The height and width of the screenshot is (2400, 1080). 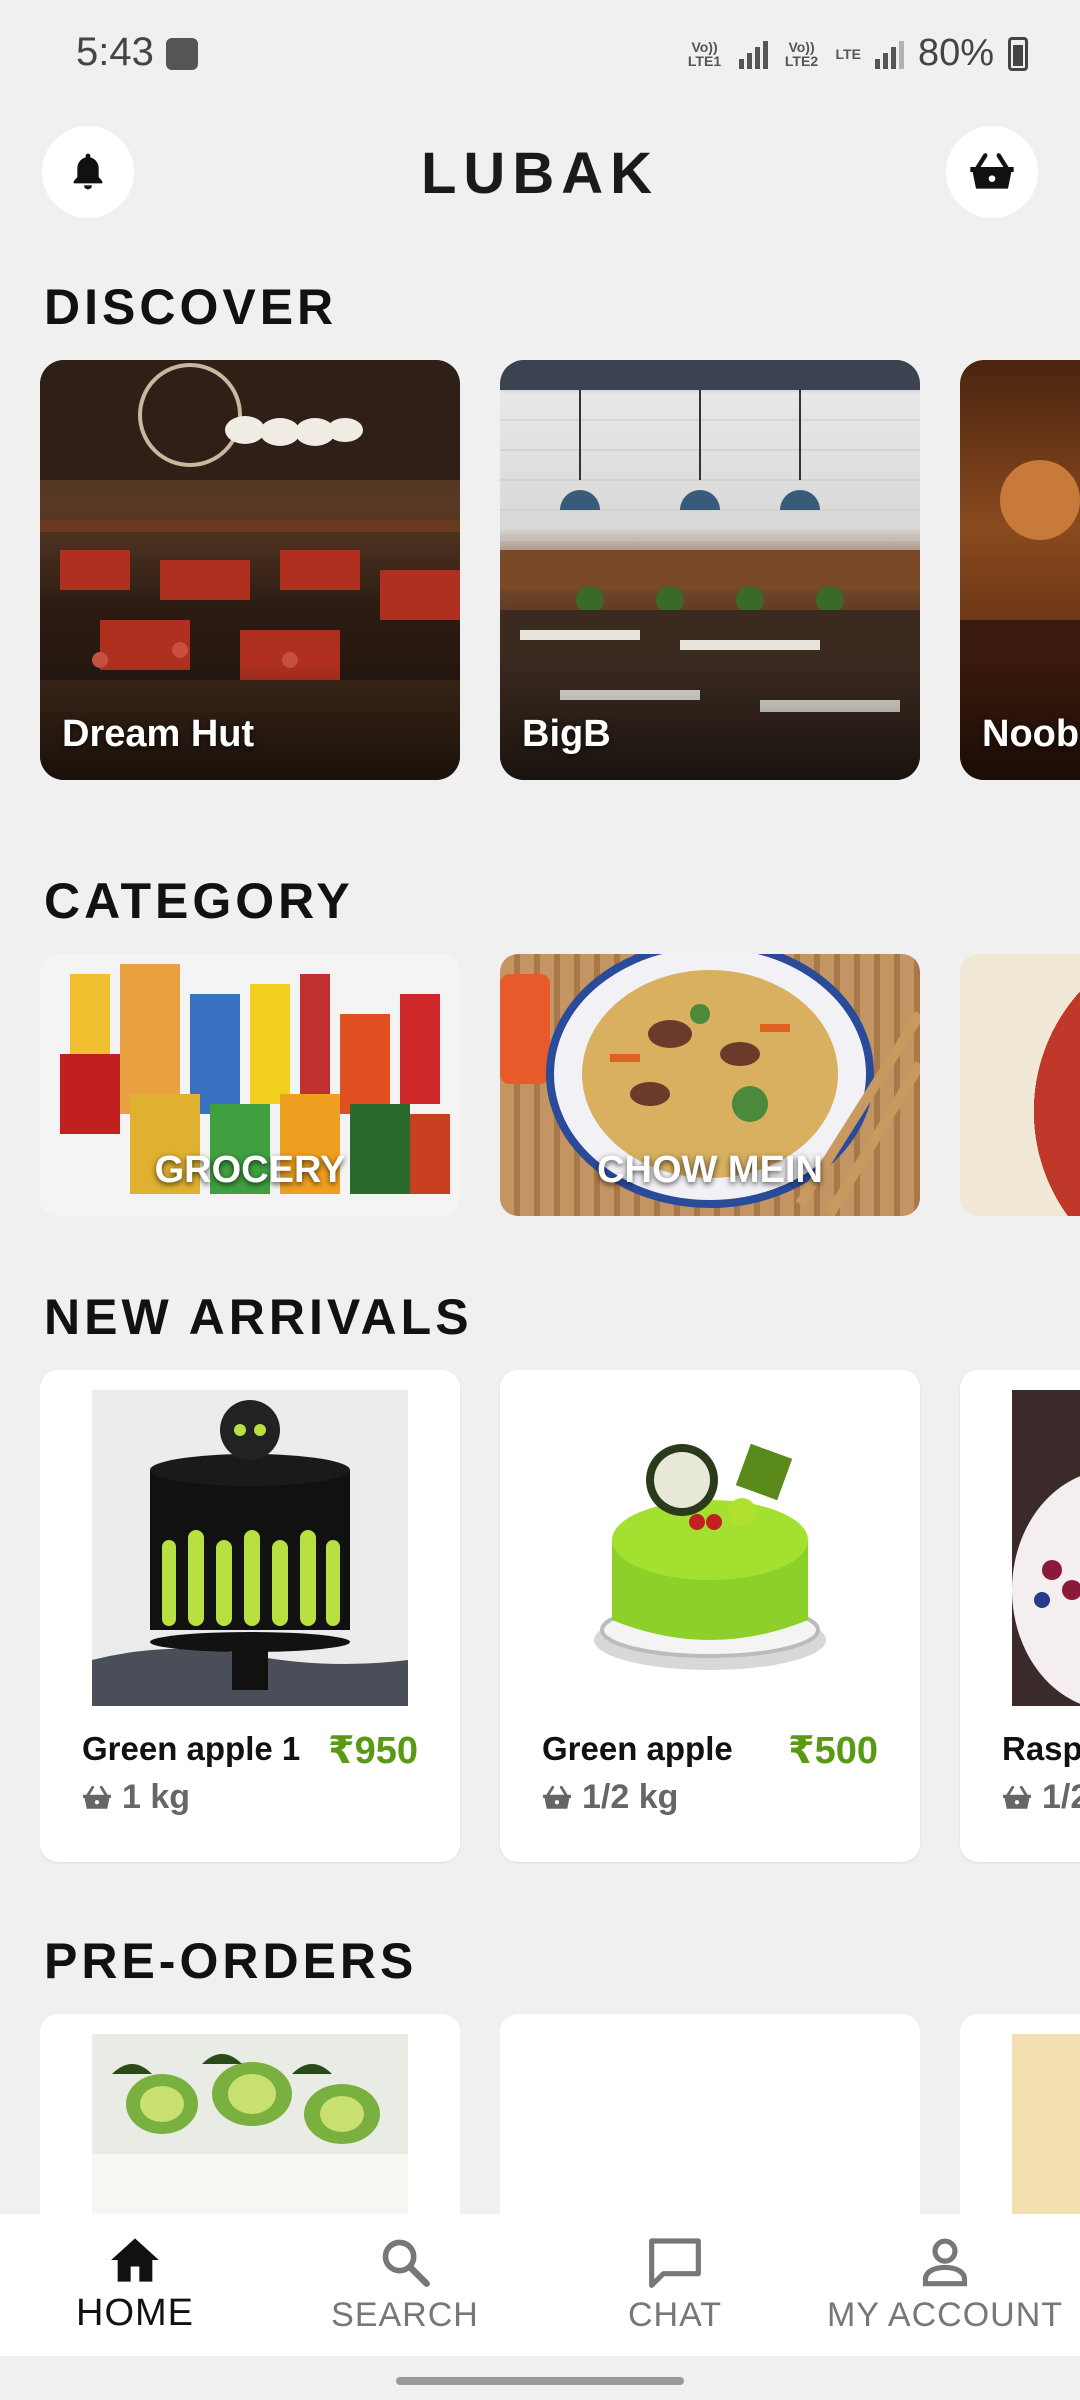 I want to click on restaurant-name: BigB, so click(x=566, y=734).